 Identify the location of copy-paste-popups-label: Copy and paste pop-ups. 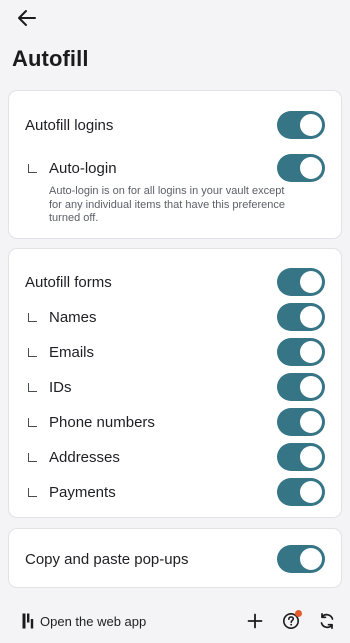
(107, 559).